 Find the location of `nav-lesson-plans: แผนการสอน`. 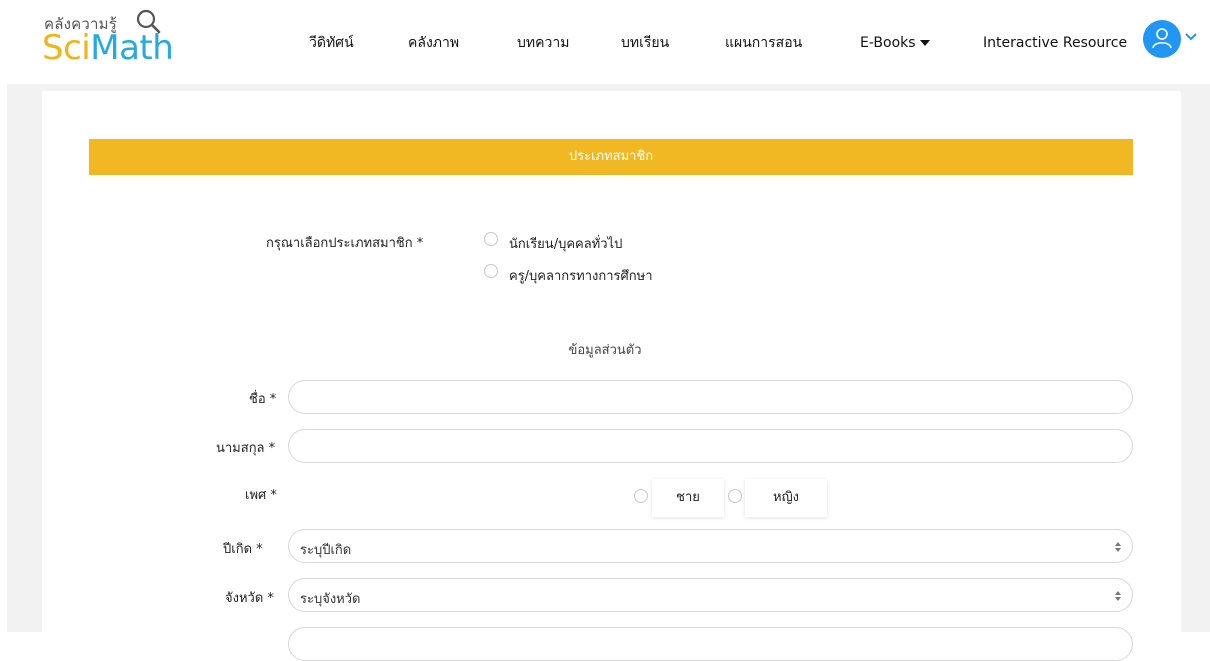

nav-lesson-plans: แผนการสอน is located at coordinates (763, 43).